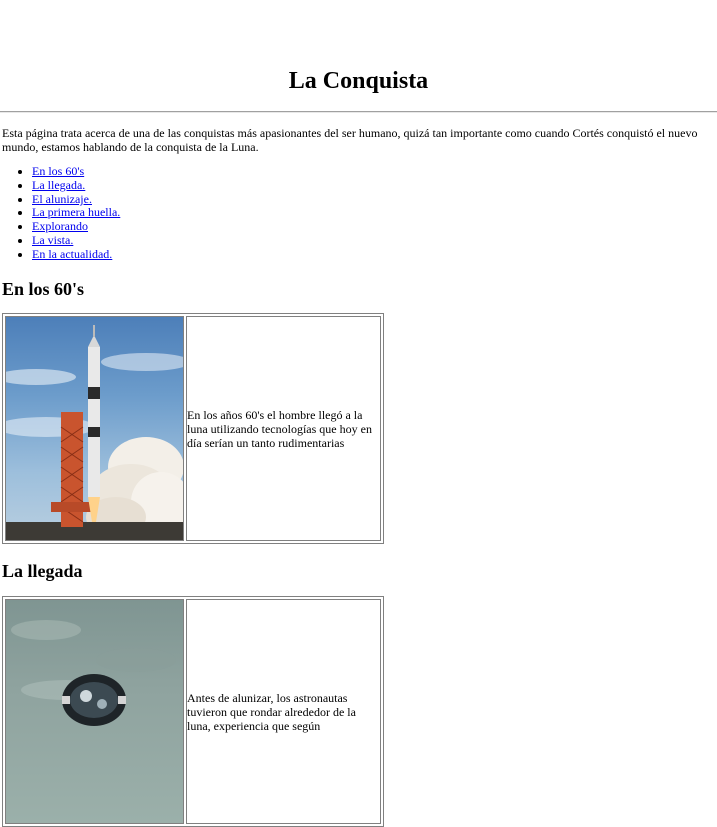 This screenshot has width=717, height=827. What do you see at coordinates (72, 254) in the screenshot?
I see `toc-link-en-la-actualidad: En la actualidad.` at bounding box center [72, 254].